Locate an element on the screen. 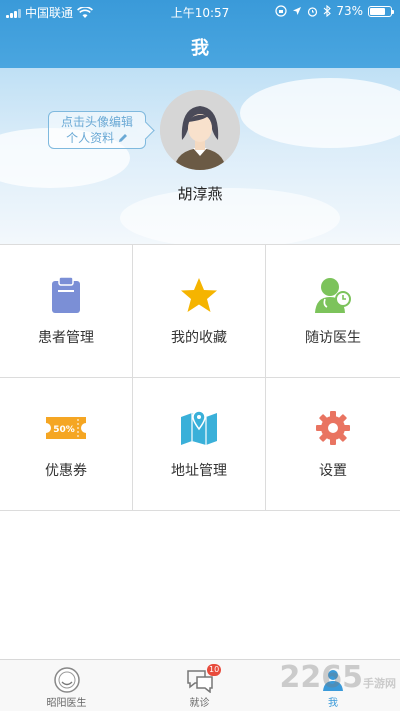  smiley-logo-icon is located at coordinates (66, 680).